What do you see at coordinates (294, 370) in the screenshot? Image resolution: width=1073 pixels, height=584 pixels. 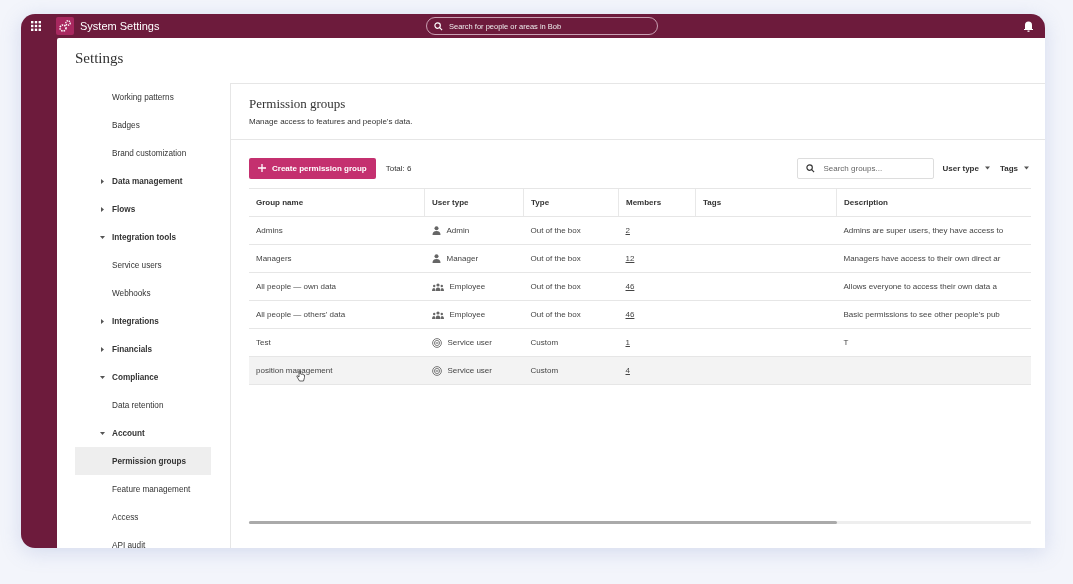 I see `table-cell: position management` at bounding box center [294, 370].